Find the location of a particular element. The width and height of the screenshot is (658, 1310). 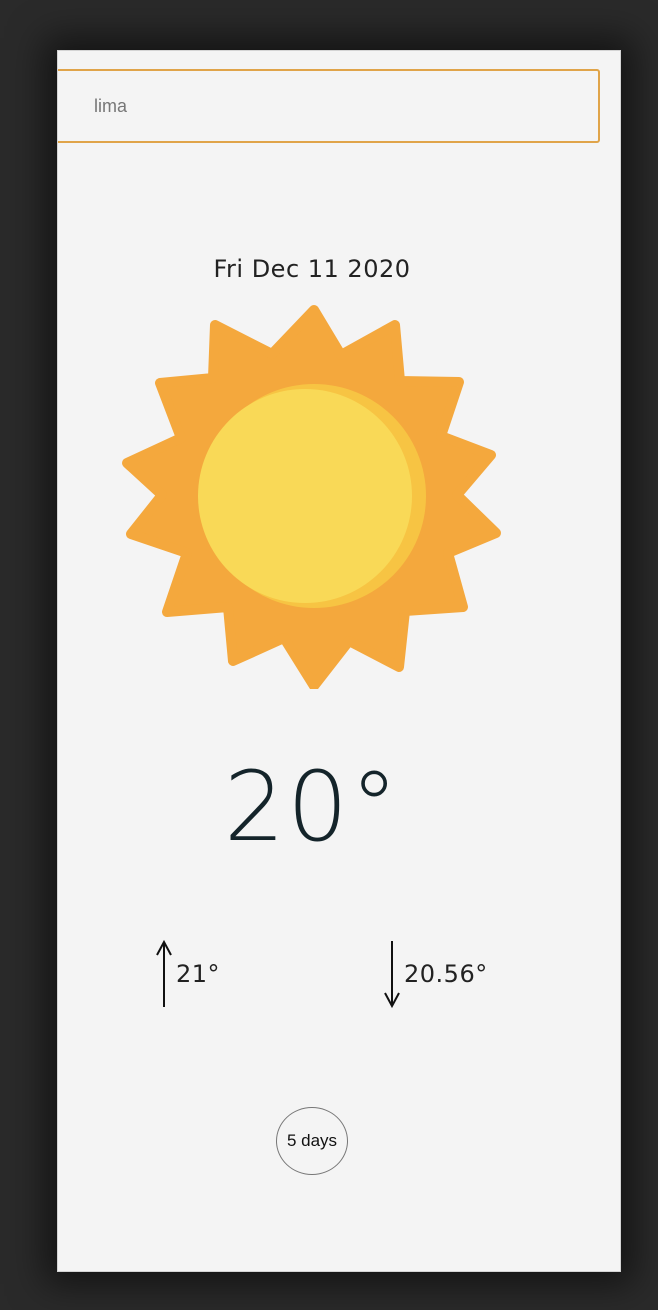

low-temperature-value: 20.56° is located at coordinates (446, 974).